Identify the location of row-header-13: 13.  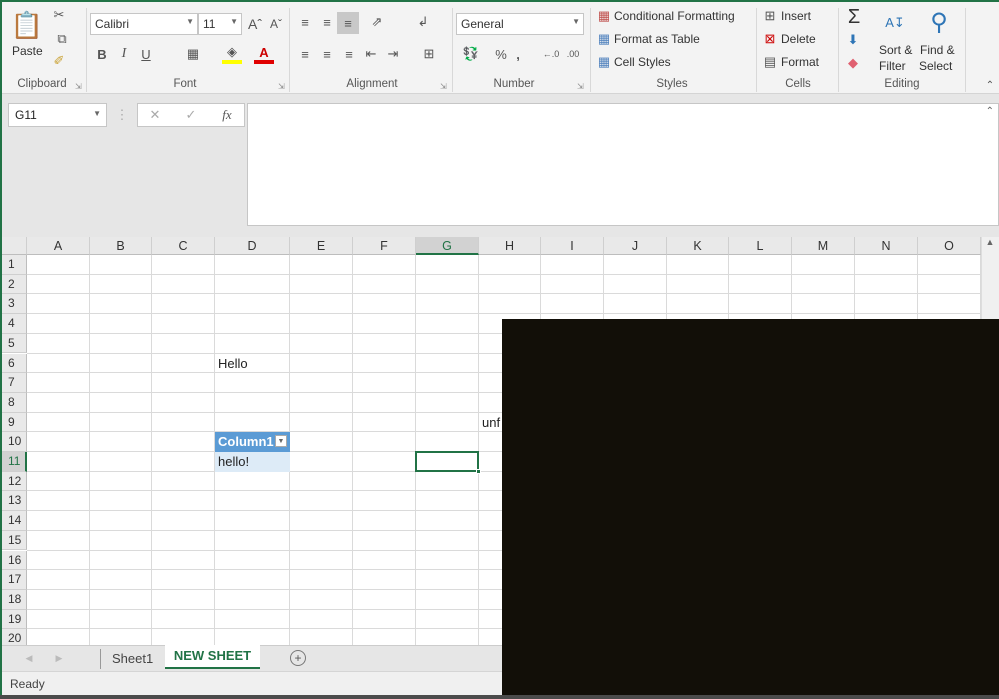
(14, 501).